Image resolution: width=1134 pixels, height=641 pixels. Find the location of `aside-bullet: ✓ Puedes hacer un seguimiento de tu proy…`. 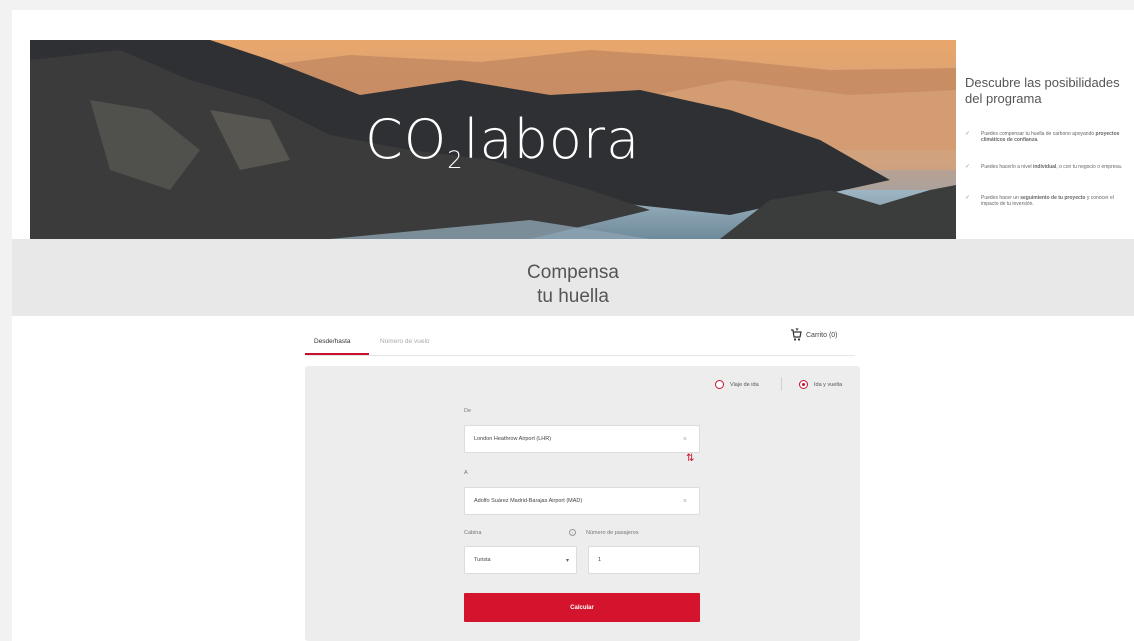

aside-bullet: ✓ Puedes hacer un seguimiento de tu proy… is located at coordinates (1039, 201).